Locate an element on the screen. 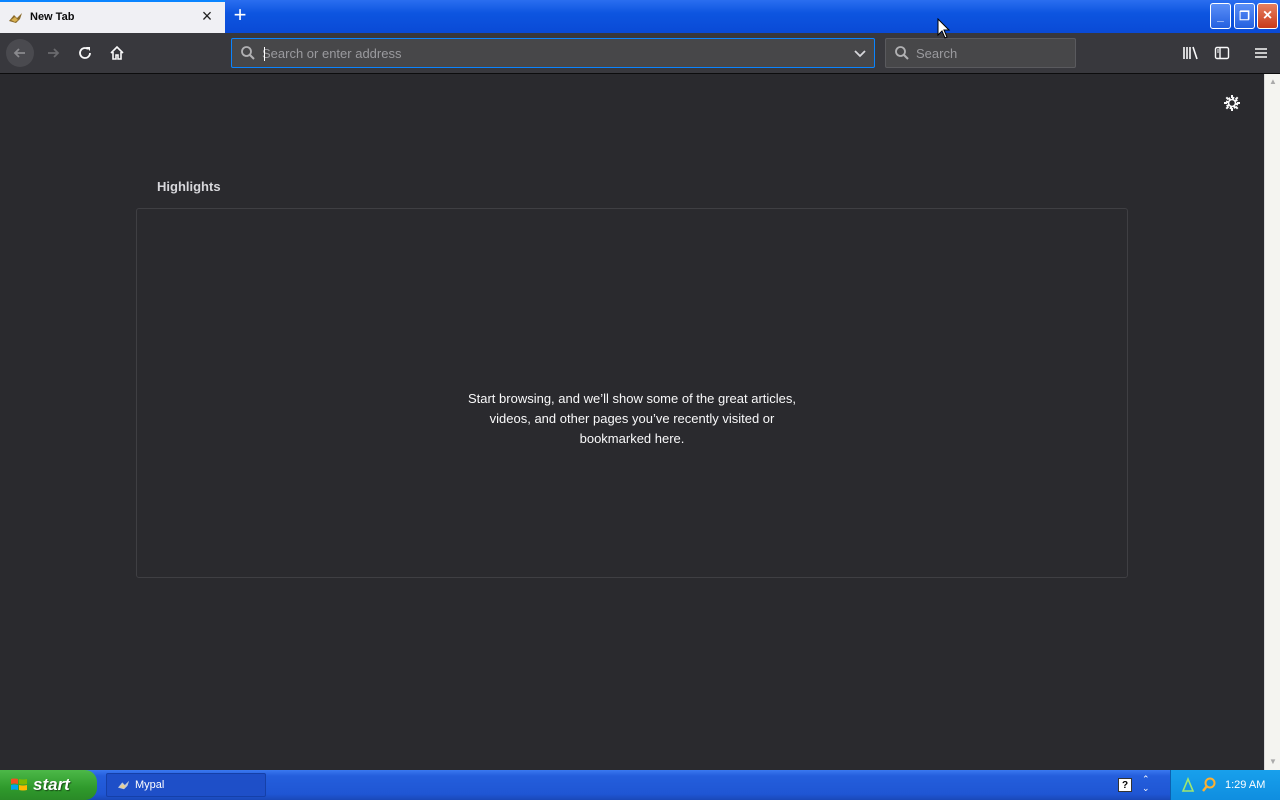 The image size is (1280, 800). mouse-cursor-icon is located at coordinates (944, 28).